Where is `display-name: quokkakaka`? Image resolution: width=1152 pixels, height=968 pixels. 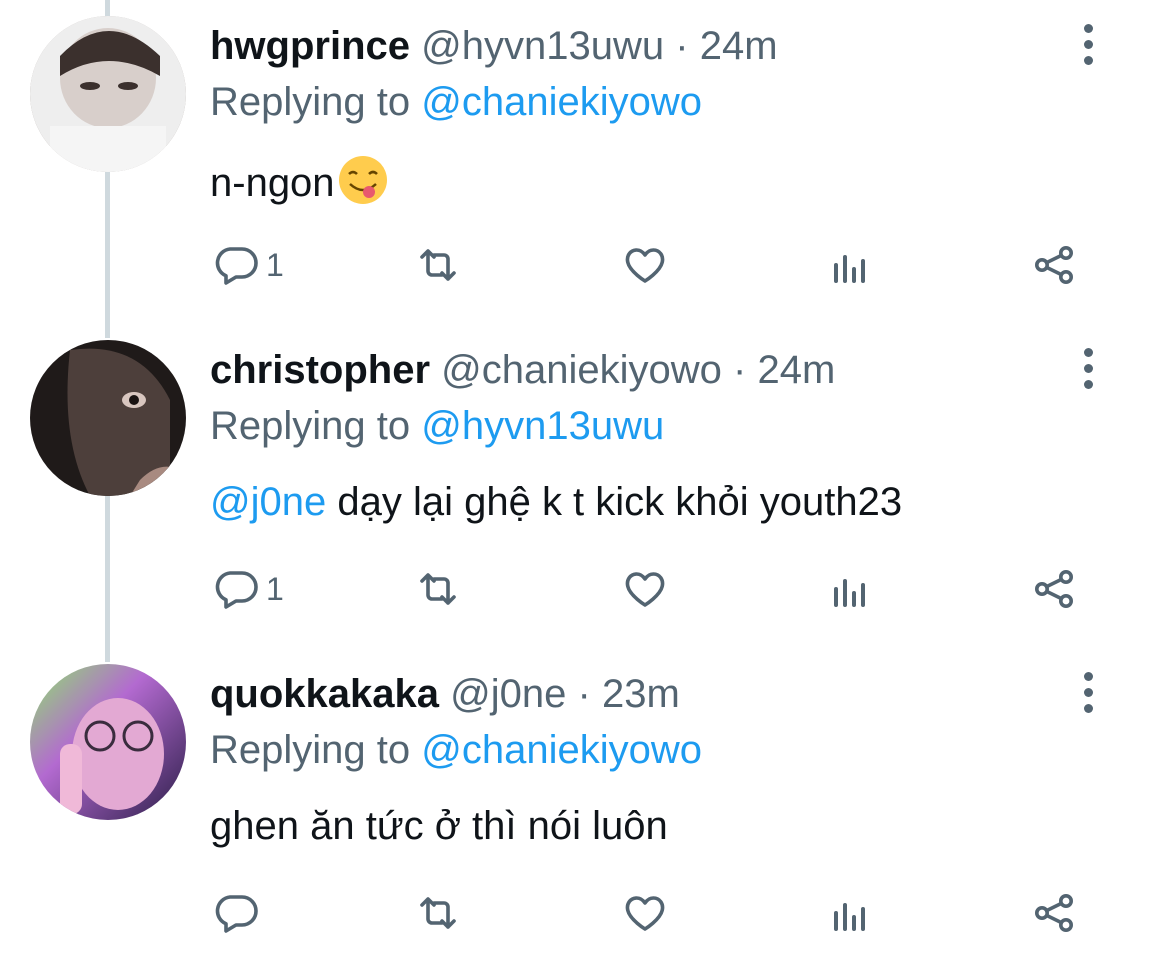 display-name: quokkakaka is located at coordinates (324, 694).